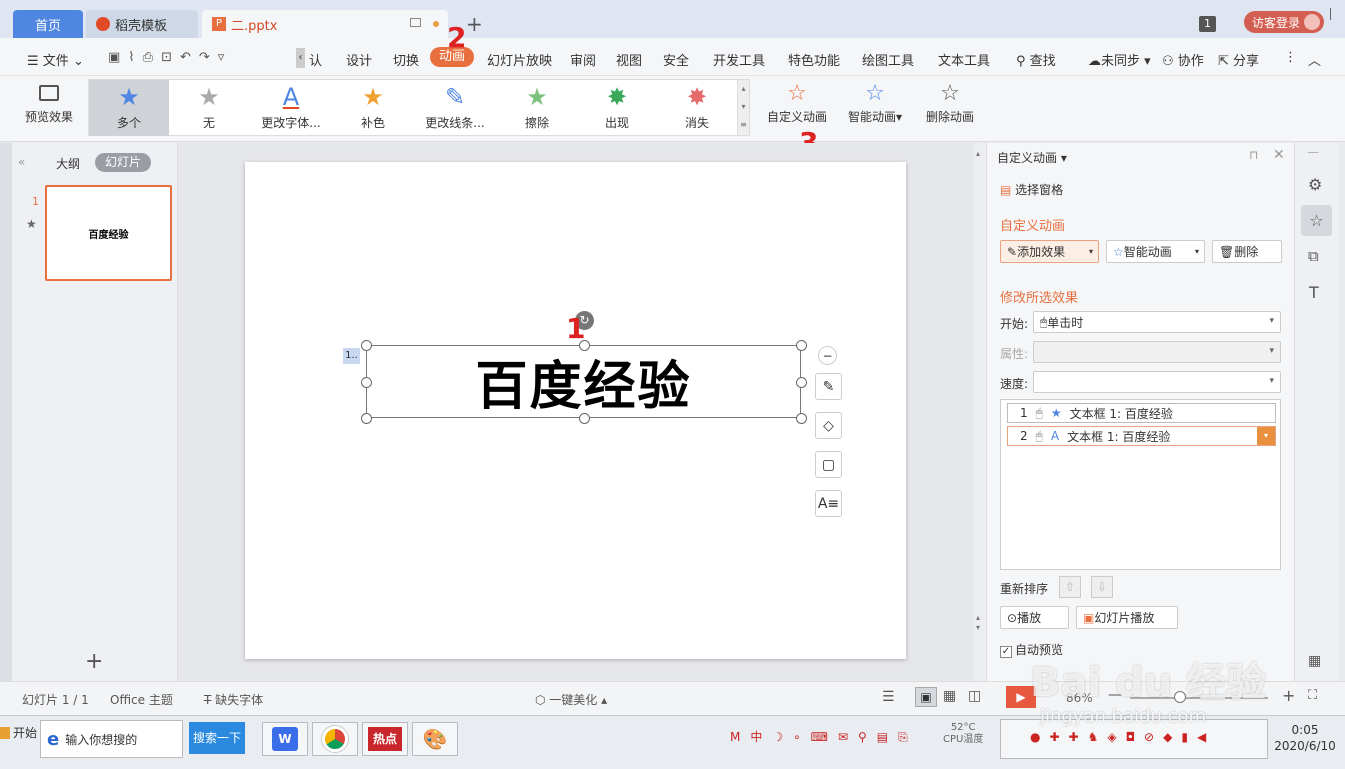 This screenshot has width=1345, height=769. Describe the element at coordinates (1279, 155) in the screenshot. I see `close-icon: ✕` at that location.